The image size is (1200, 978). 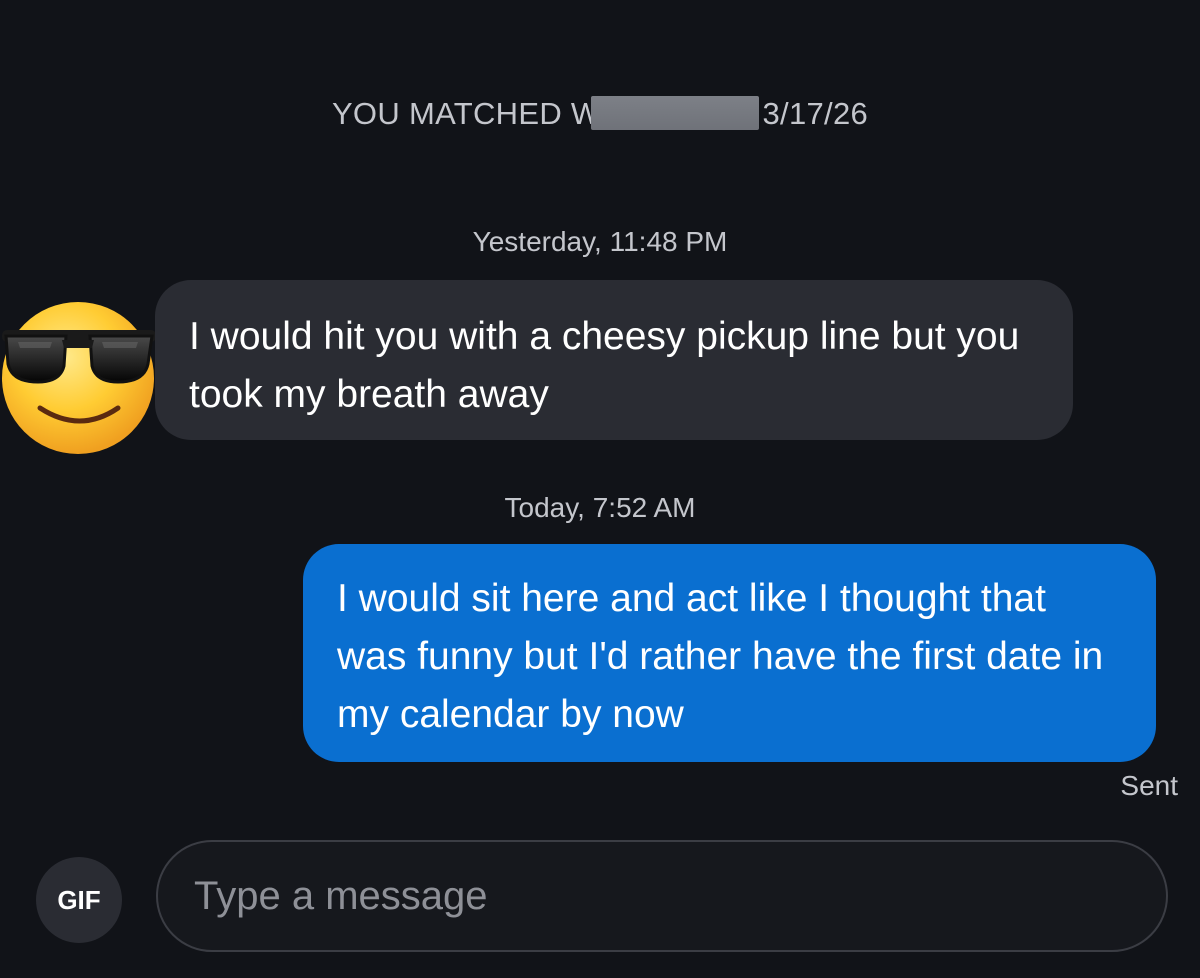 I want to click on sent-status: Sent, so click(x=1149, y=785).